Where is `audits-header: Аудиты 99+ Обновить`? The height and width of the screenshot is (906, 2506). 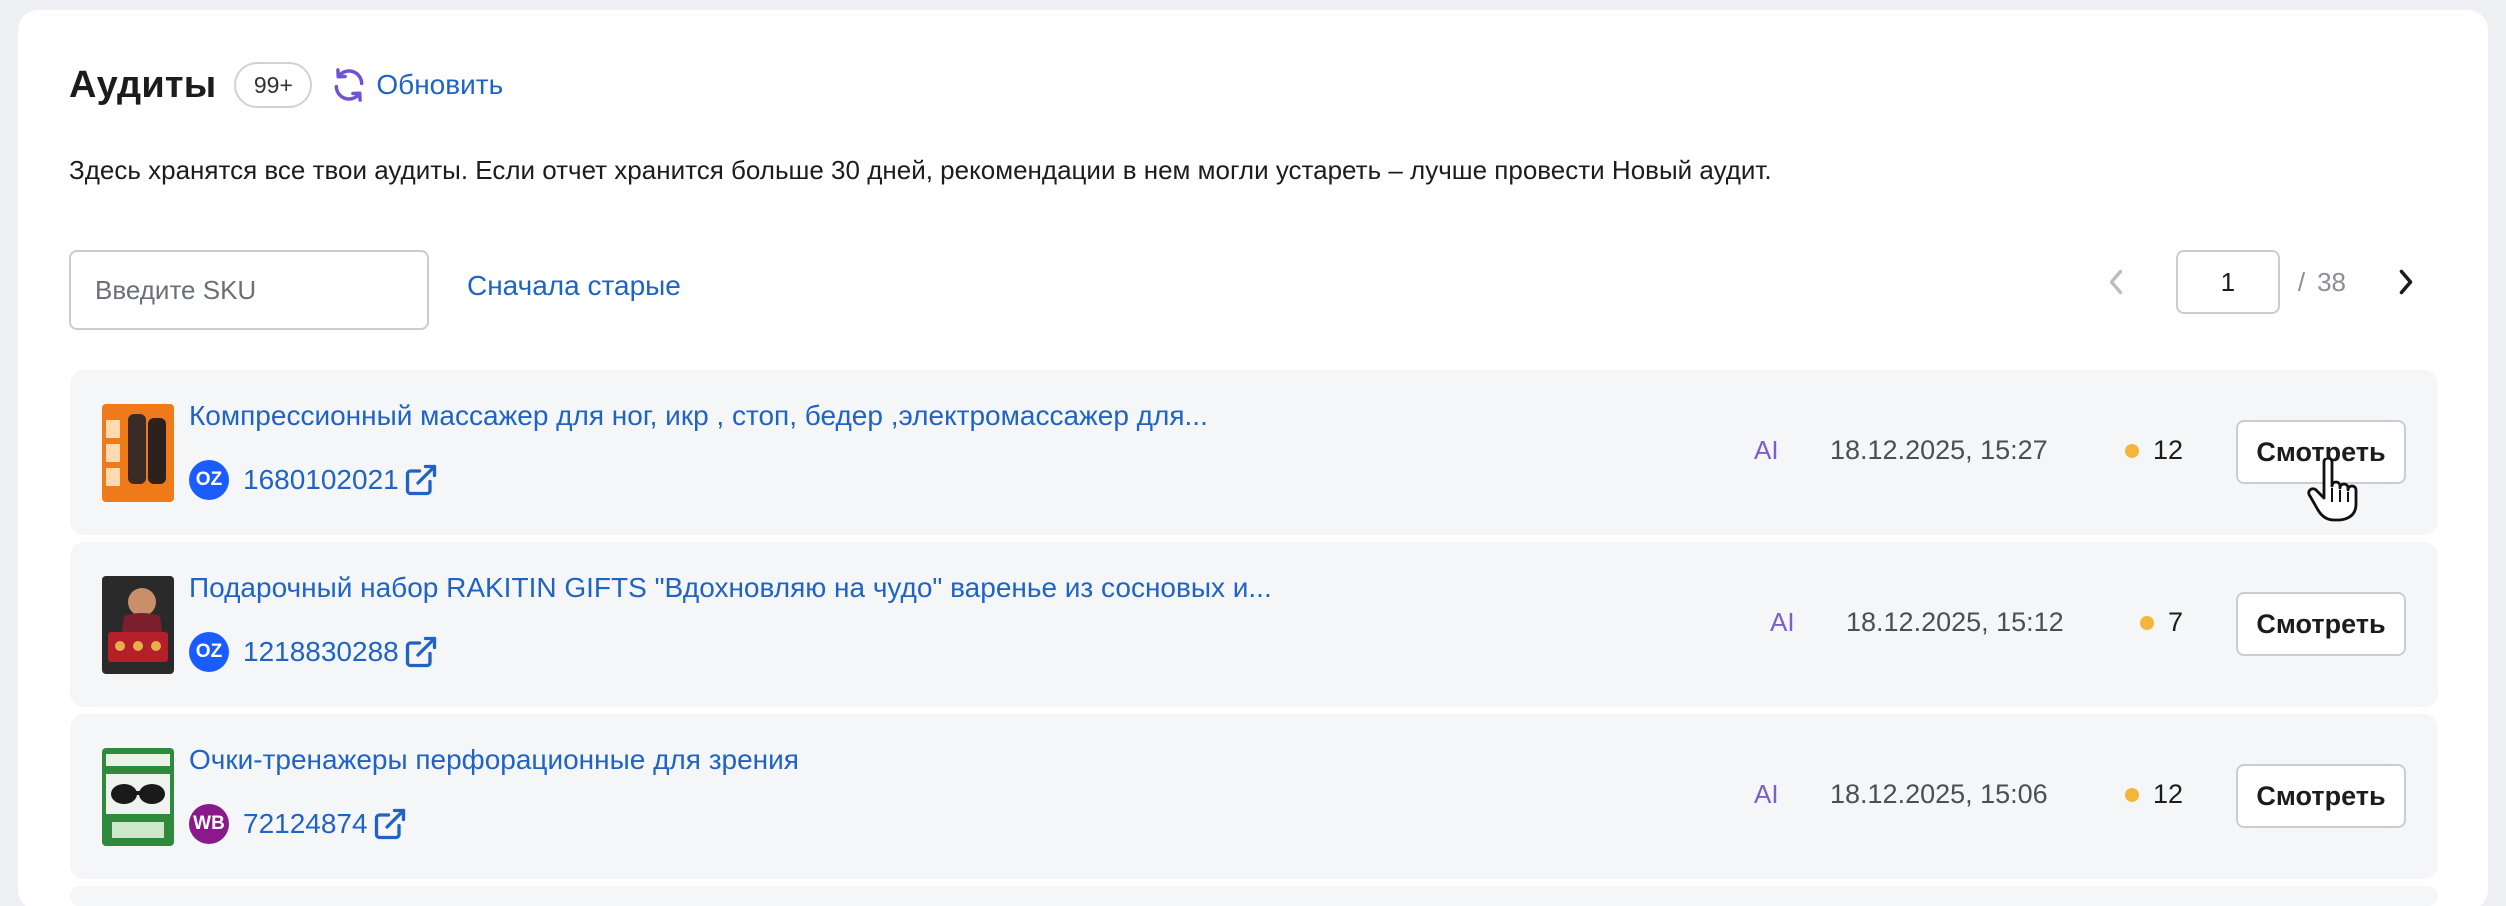 audits-header: Аудиты 99+ Обновить is located at coordinates (286, 85).